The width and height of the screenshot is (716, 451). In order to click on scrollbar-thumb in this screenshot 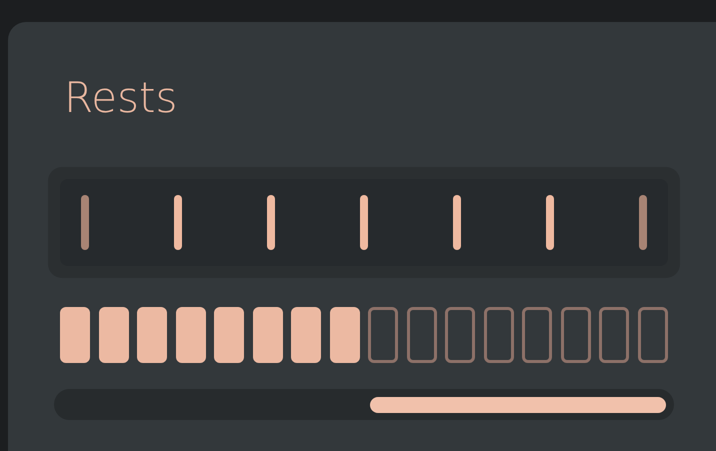, I will do `click(518, 404)`.